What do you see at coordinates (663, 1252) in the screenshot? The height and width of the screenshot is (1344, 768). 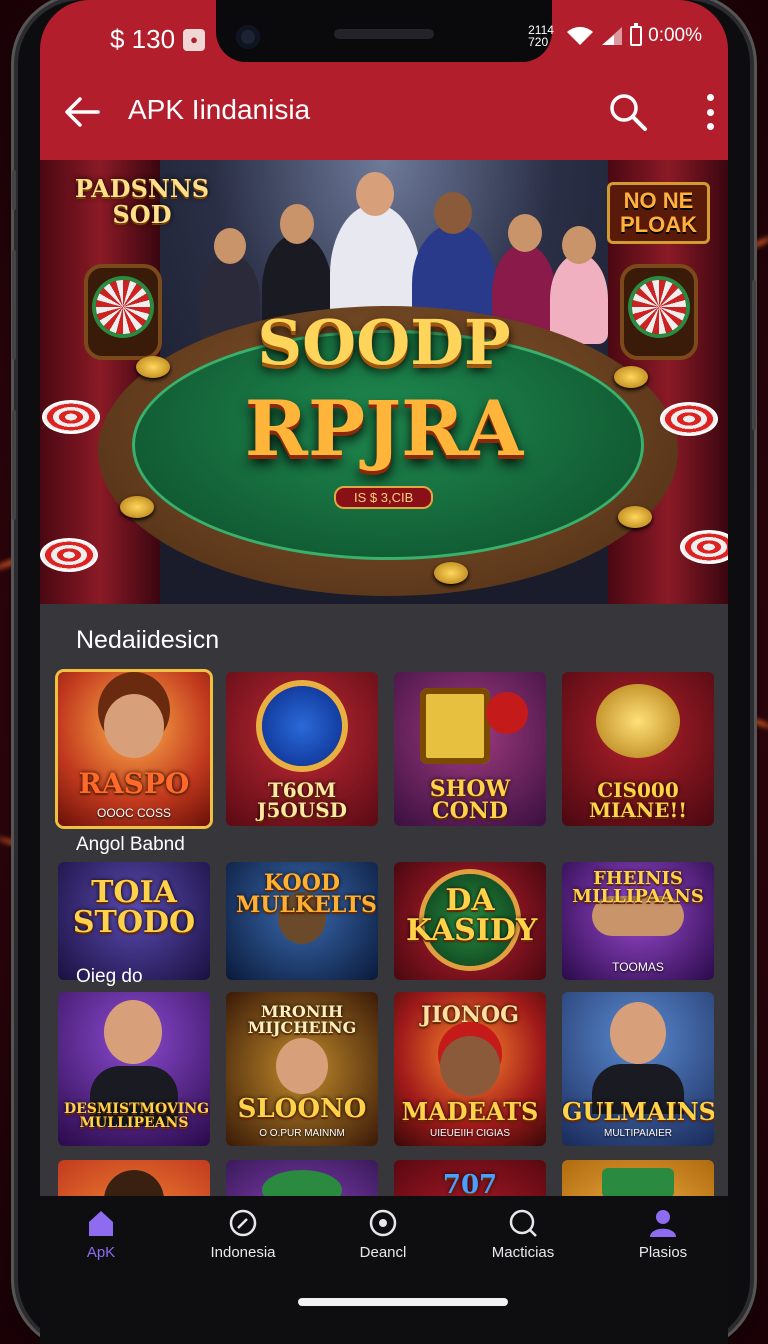 I see `nav-label: Plasios` at bounding box center [663, 1252].